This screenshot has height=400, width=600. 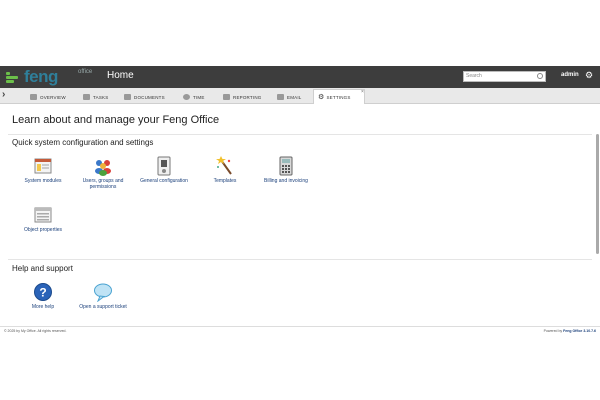 What do you see at coordinates (144, 97) in the screenshot?
I see `tab-documents: DOCUMENTS` at bounding box center [144, 97].